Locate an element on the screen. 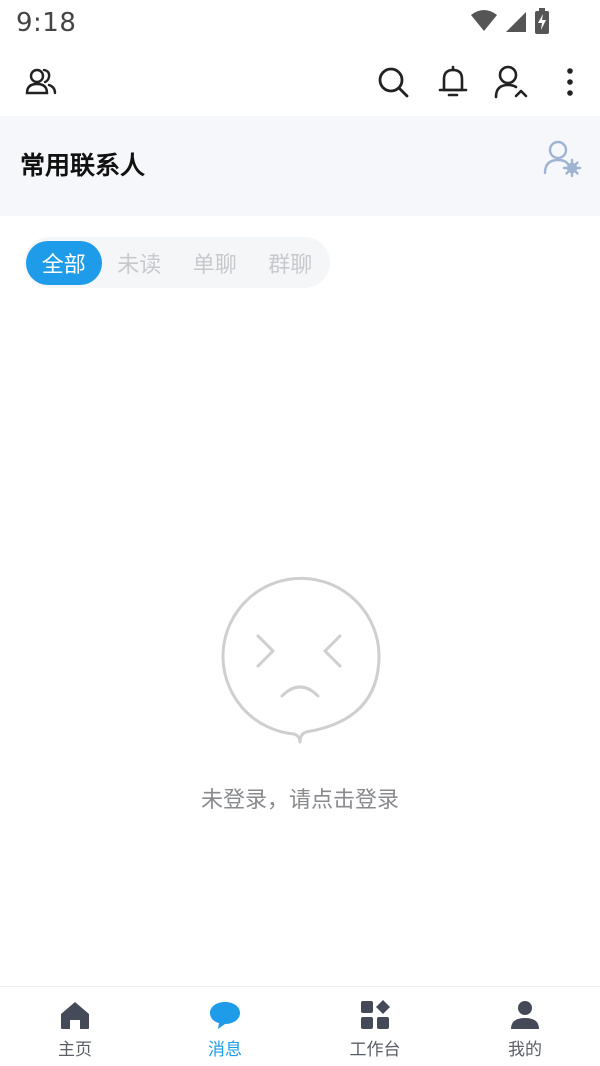 This screenshot has width=600, height=1066. nav-profile: 我的 is located at coordinates (525, 1026).